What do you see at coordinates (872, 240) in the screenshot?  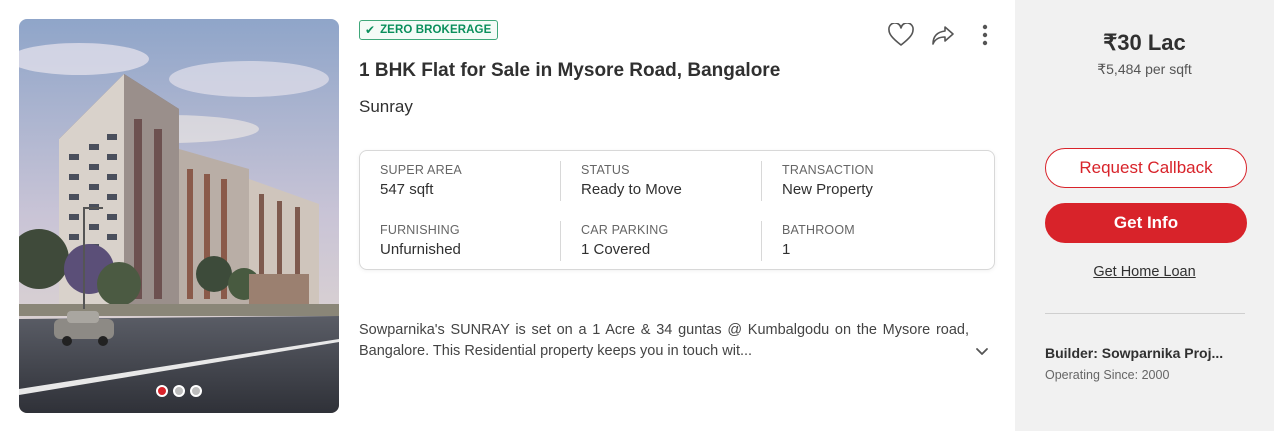 I see `summary-bathroom: BATHROOM 1` at bounding box center [872, 240].